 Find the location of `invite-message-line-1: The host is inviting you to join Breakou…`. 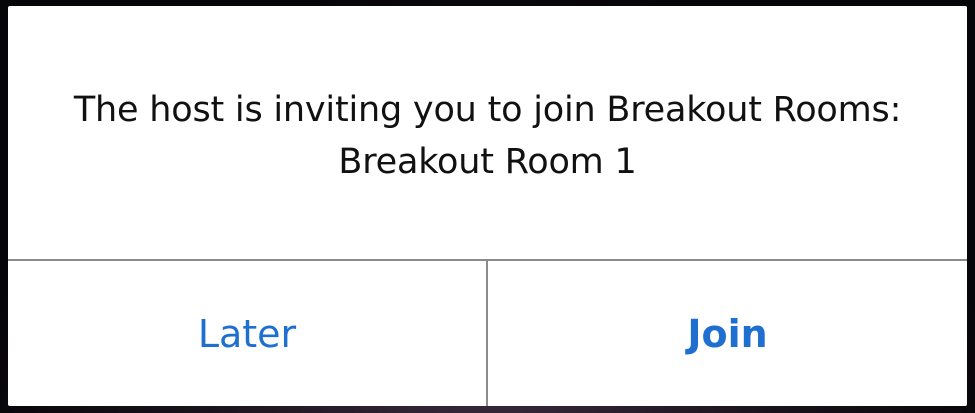

invite-message-line-1: The host is inviting you to join Breakou… is located at coordinates (487, 109).